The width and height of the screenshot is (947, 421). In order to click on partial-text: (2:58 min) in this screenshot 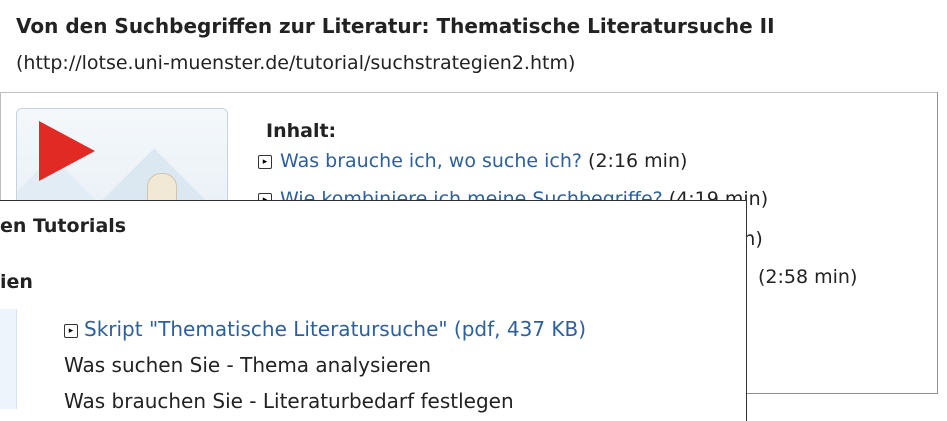, I will do `click(808, 277)`.